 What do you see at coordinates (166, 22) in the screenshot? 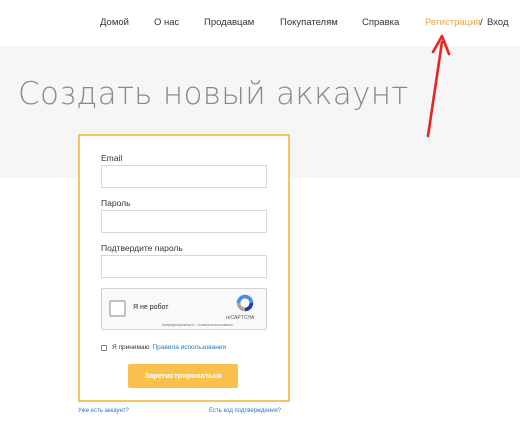
I see `nav-about: О нас` at bounding box center [166, 22].